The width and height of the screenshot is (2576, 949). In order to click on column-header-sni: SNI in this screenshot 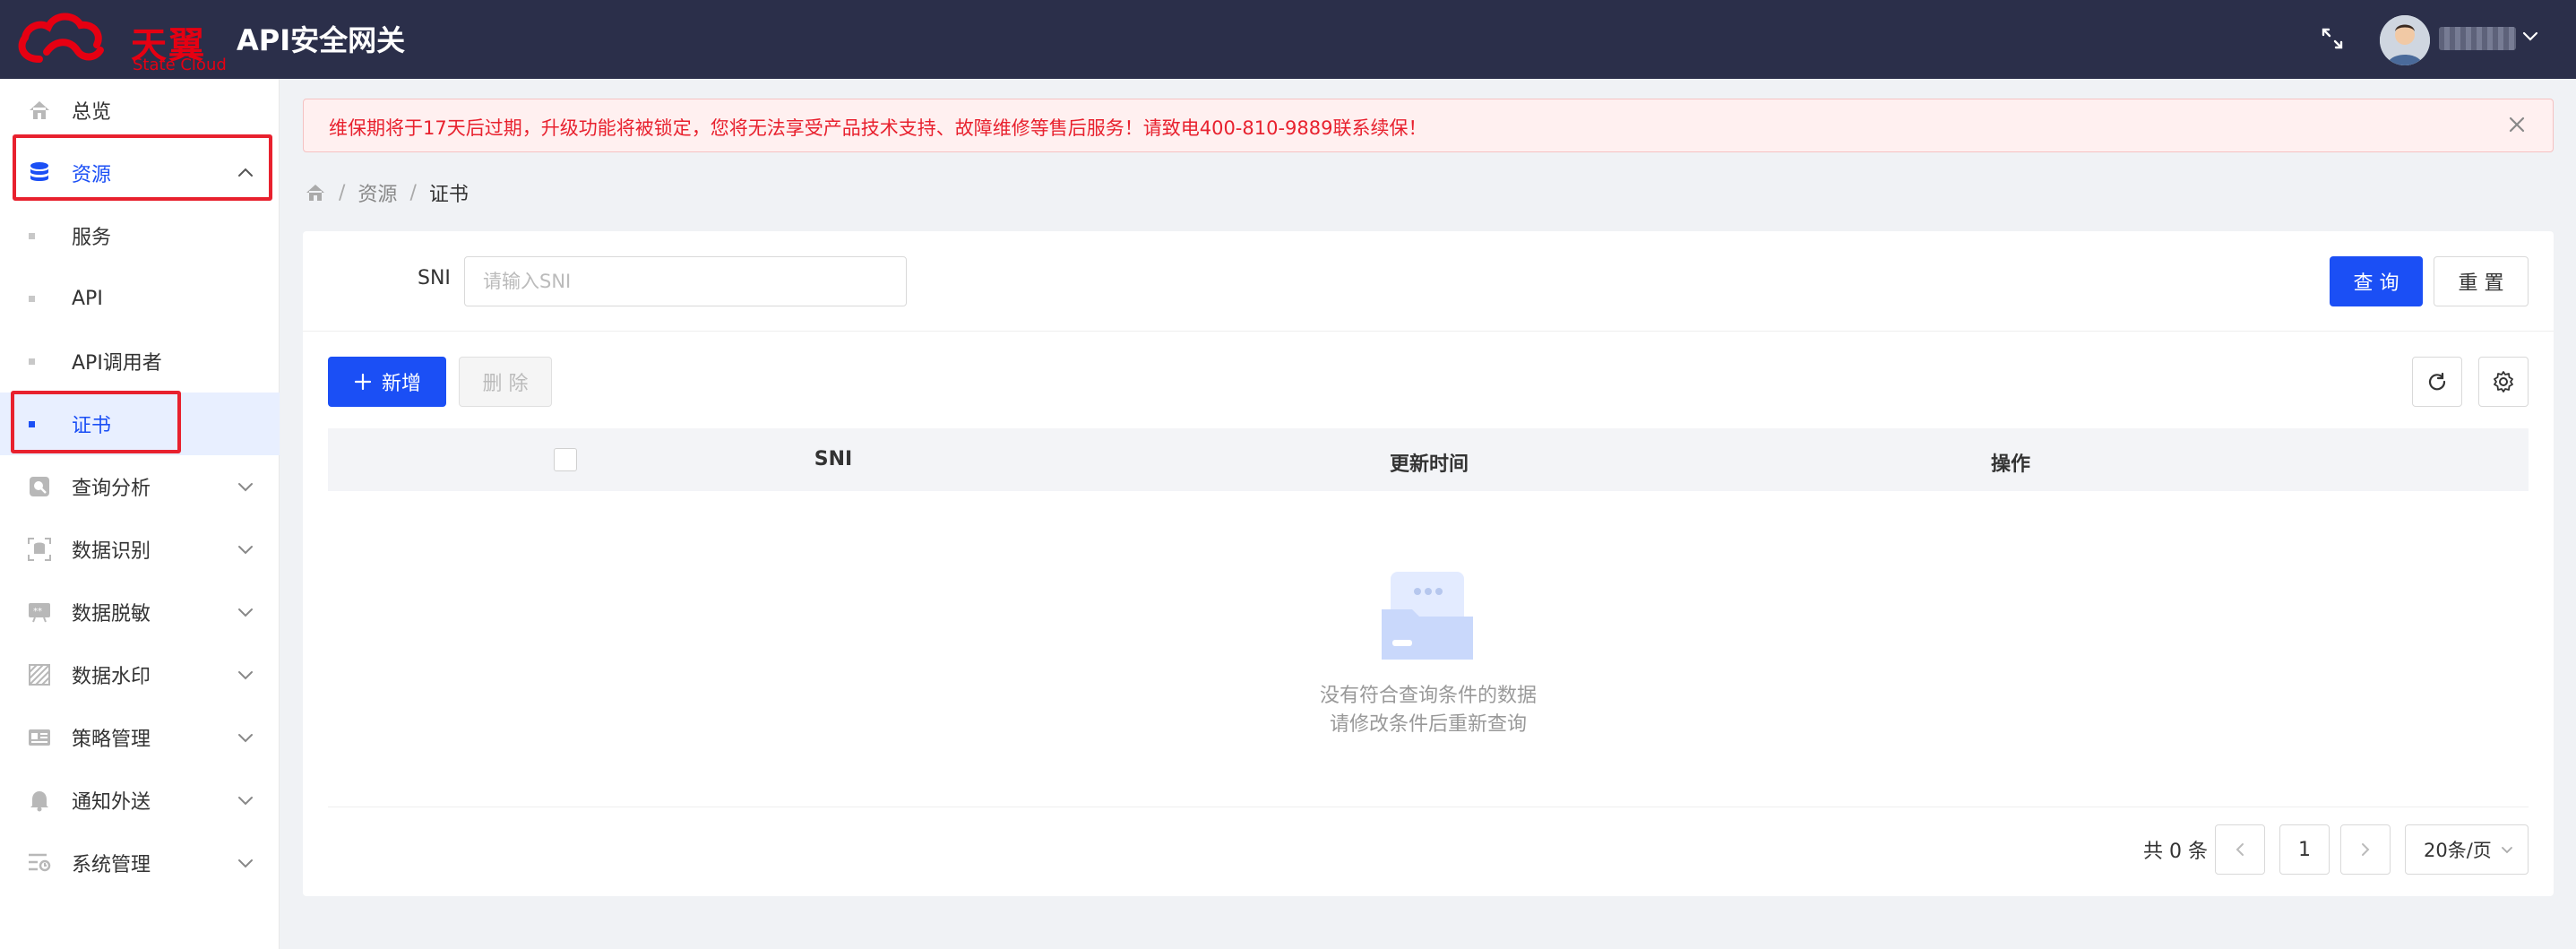, I will do `click(833, 459)`.